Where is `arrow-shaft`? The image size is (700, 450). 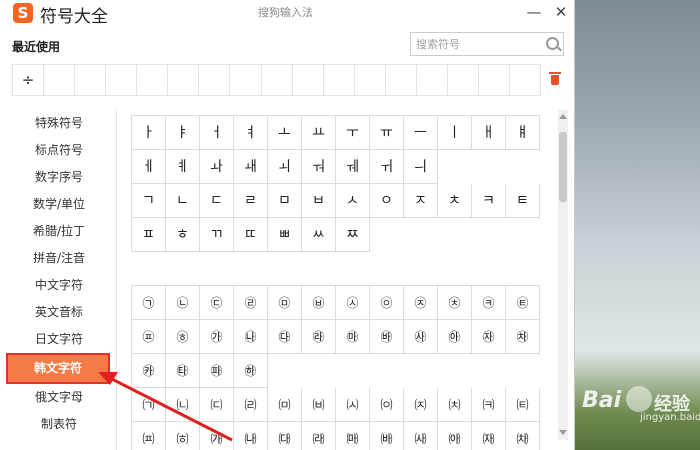
arrow-shaft is located at coordinates (170, 408).